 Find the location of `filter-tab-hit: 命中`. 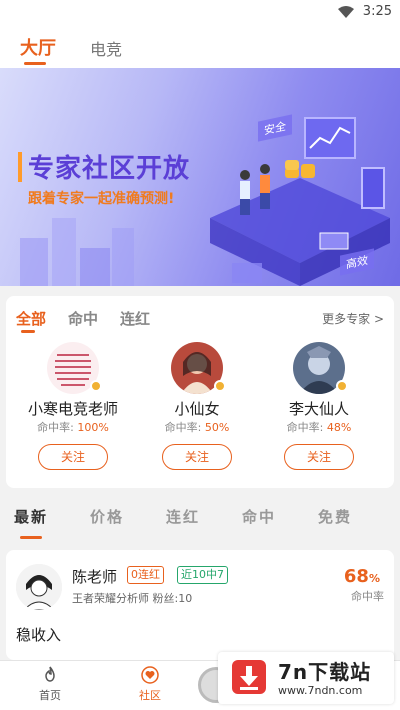

filter-tab-hit: 命中 is located at coordinates (83, 318).